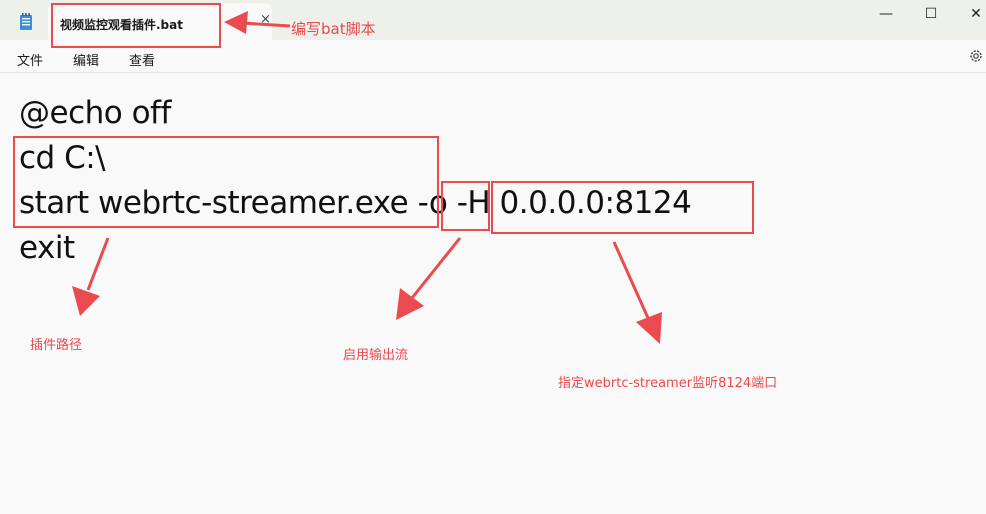 The width and height of the screenshot is (986, 514). What do you see at coordinates (56, 345) in the screenshot?
I see `annotation-plugin-path: 插件路径` at bounding box center [56, 345].